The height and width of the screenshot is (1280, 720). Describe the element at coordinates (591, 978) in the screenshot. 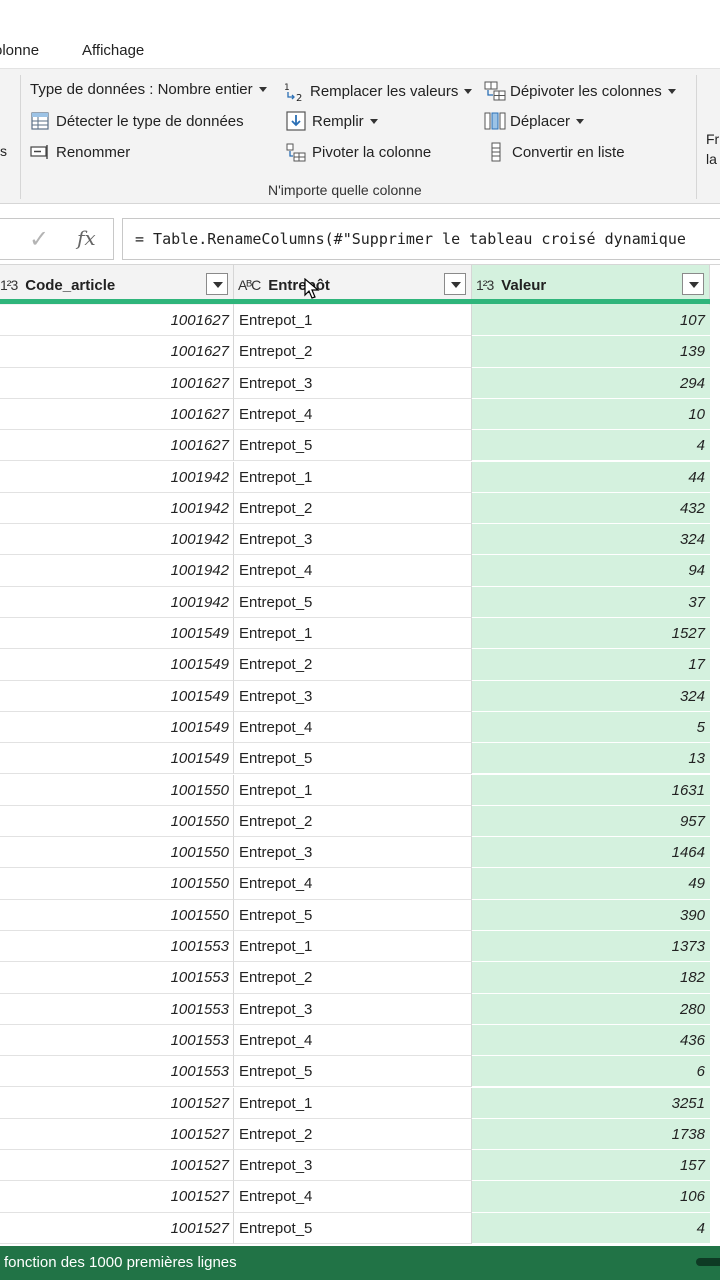

I see `cell-valeur: 182` at that location.